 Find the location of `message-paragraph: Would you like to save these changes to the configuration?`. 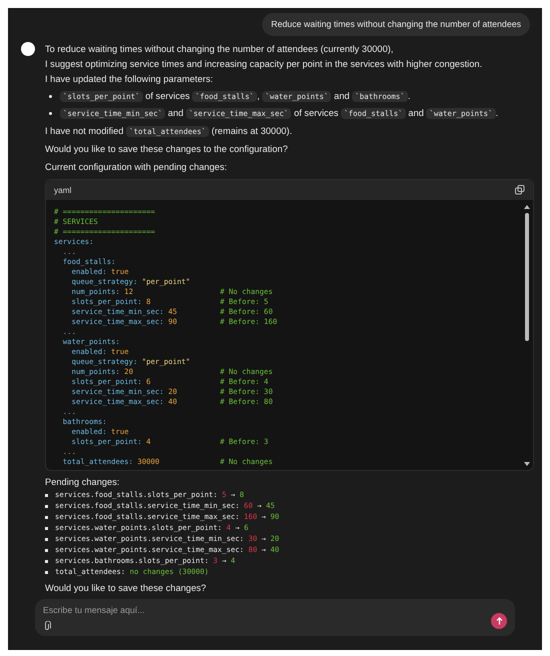

message-paragraph: Would you like to save these changes to the configuration? is located at coordinates (167, 149).